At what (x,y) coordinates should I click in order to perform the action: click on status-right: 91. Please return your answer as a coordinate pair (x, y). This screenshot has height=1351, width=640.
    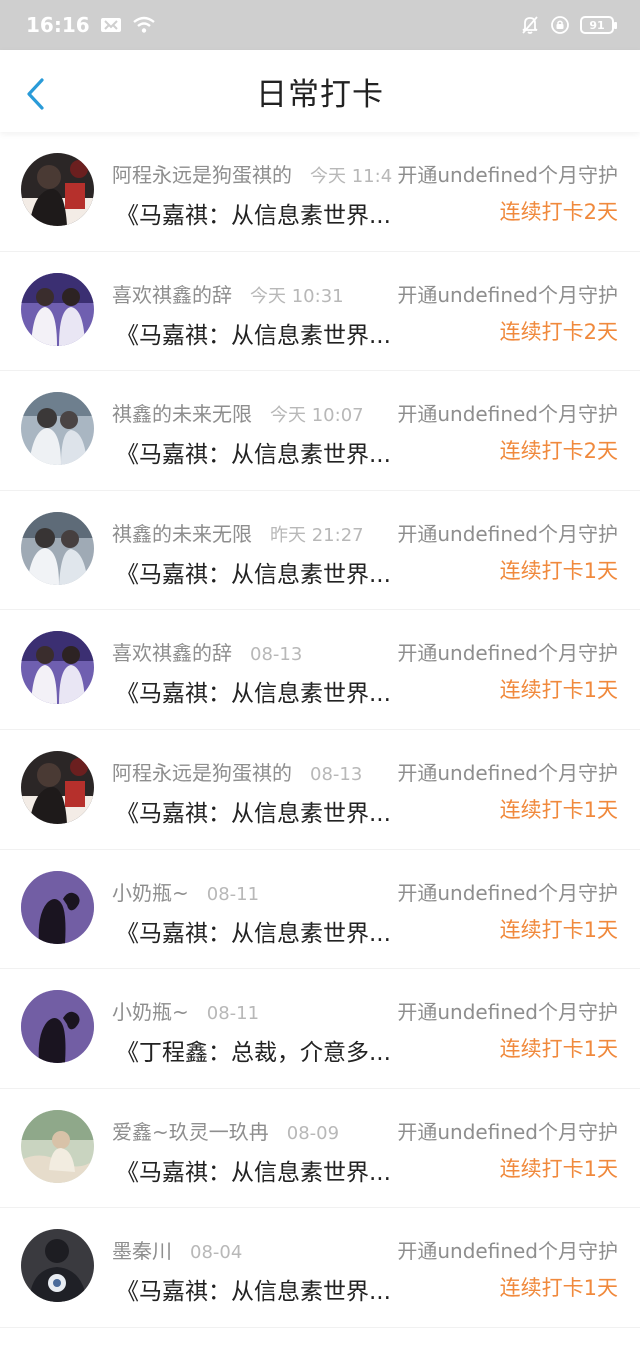
    Looking at the image, I should click on (568, 25).